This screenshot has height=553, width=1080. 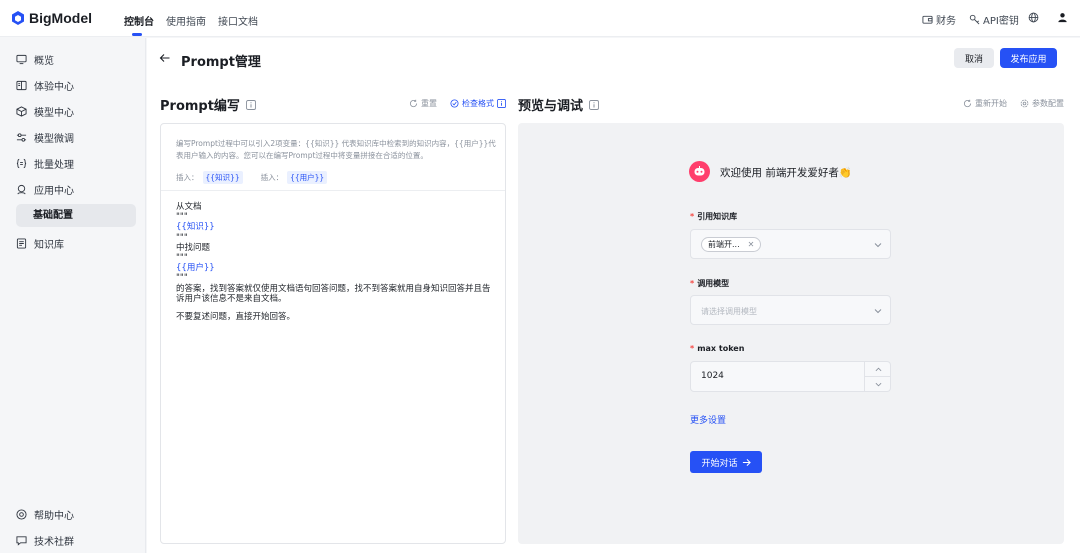 What do you see at coordinates (195, 268) in the screenshot?
I see `prompt-variable-user: {{用户}}` at bounding box center [195, 268].